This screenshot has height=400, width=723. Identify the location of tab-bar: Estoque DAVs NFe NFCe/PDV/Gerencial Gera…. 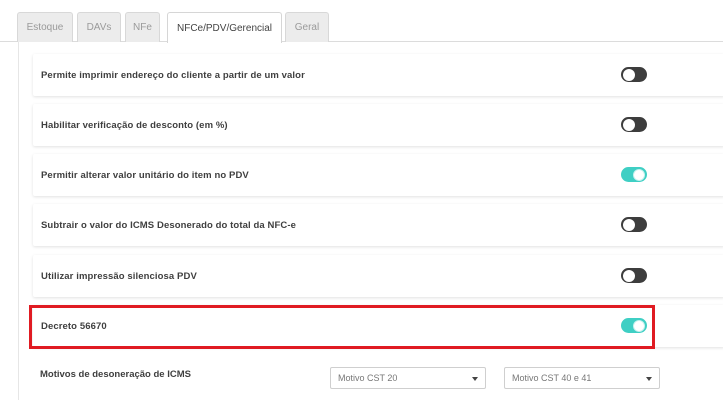
(361, 21).